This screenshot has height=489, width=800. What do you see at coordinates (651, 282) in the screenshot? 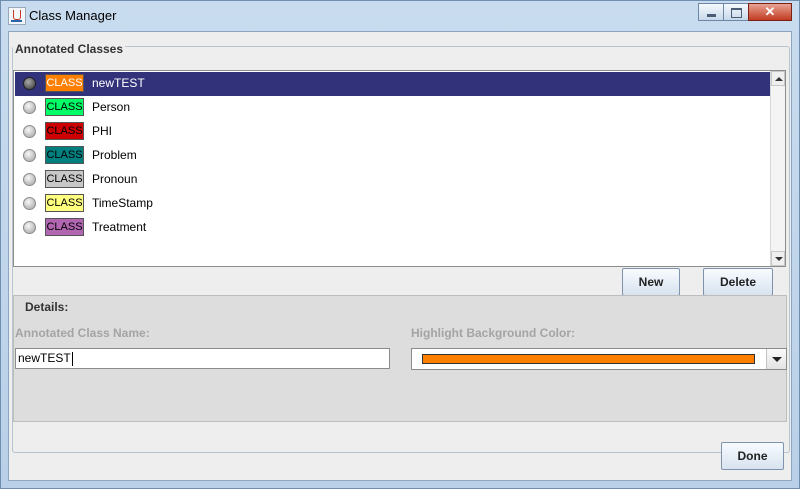
I see `new-class-button: New` at bounding box center [651, 282].